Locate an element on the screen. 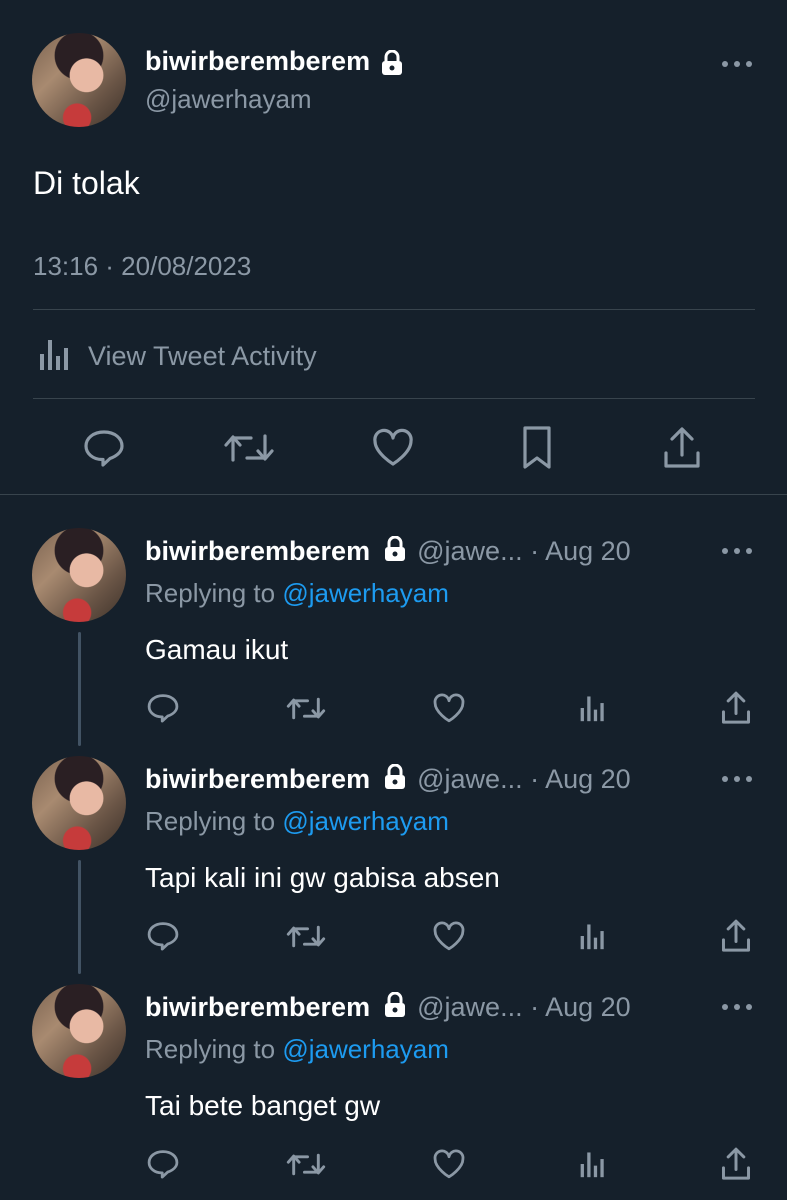 The width and height of the screenshot is (787, 1200). tweet-text: Di tolak is located at coordinates (86, 183).